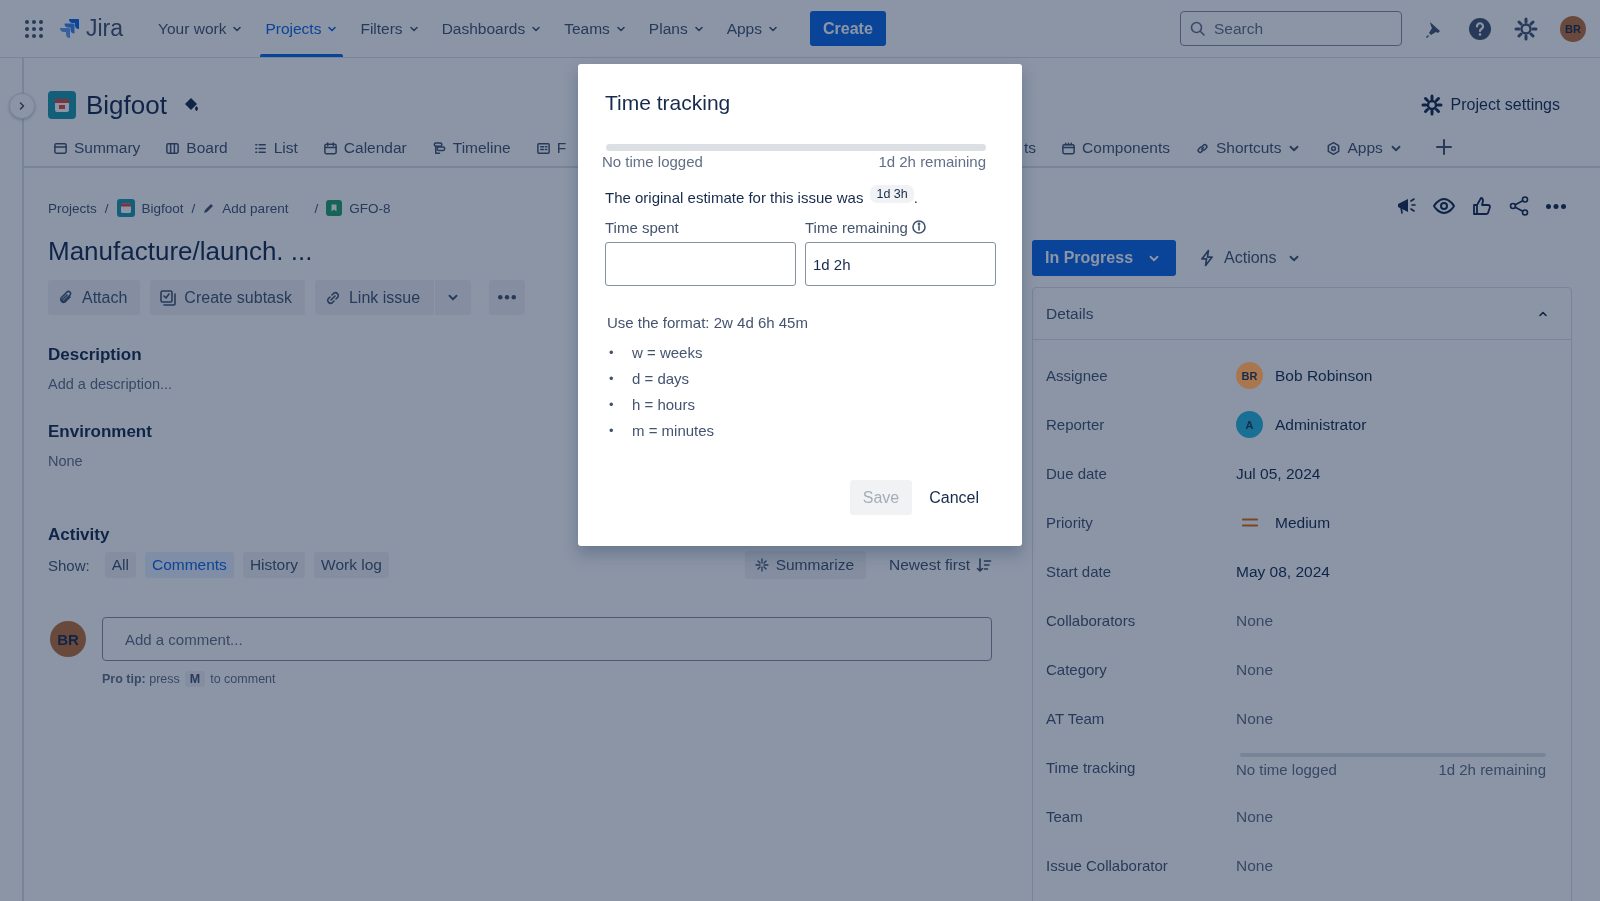 The width and height of the screenshot is (1600, 901). Describe the element at coordinates (390, 28) in the screenshot. I see `nav-menu-item: Filters` at that location.